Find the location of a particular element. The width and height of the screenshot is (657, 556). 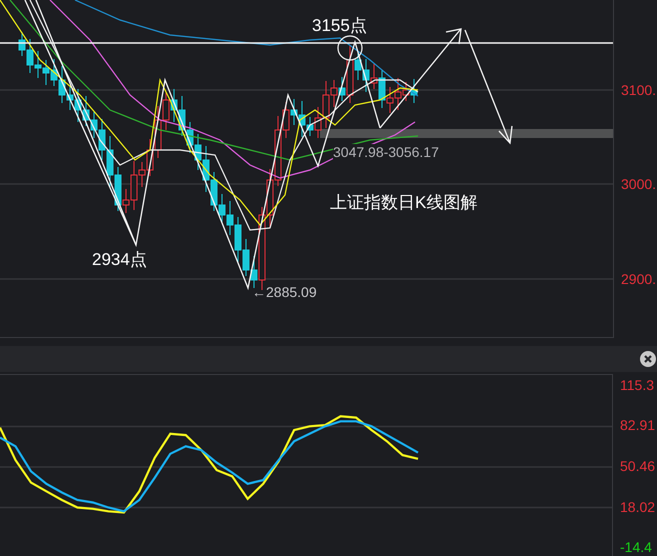

axis-label: 3100. is located at coordinates (638, 90).